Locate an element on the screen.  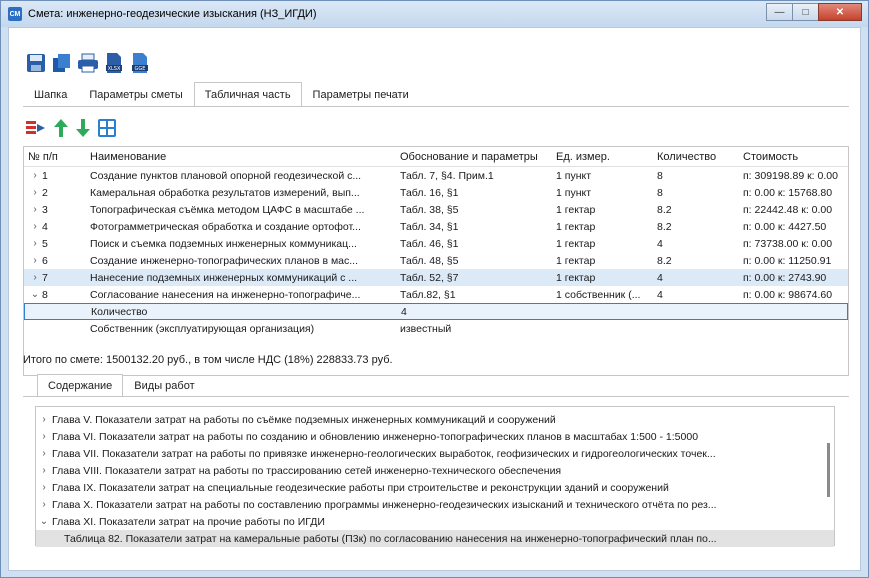
col-name: Наименование is located at coordinates (241, 157).